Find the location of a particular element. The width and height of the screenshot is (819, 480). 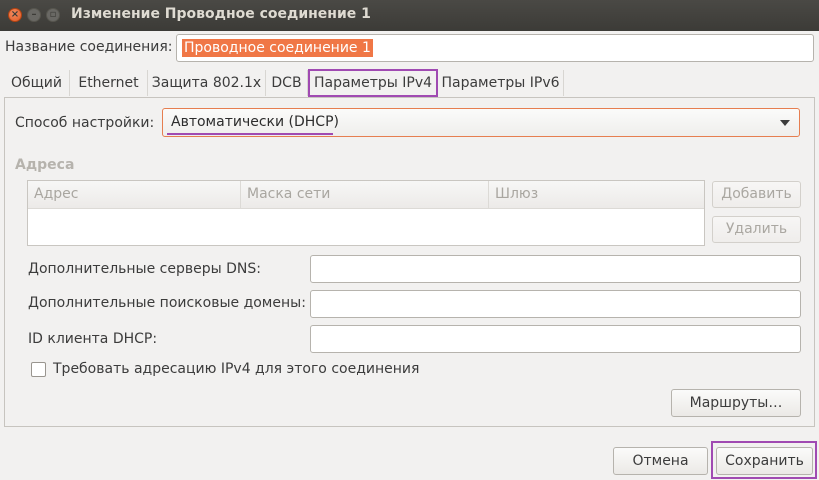

method-selected-value: Автоматически (DHCP) is located at coordinates (255, 122).